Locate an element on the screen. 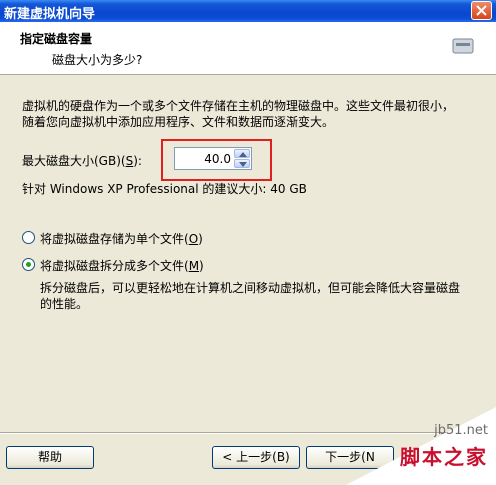 Image resolution: width=496 pixels, height=485 pixels. watermark-logo: 脚本之家 is located at coordinates (444, 457).